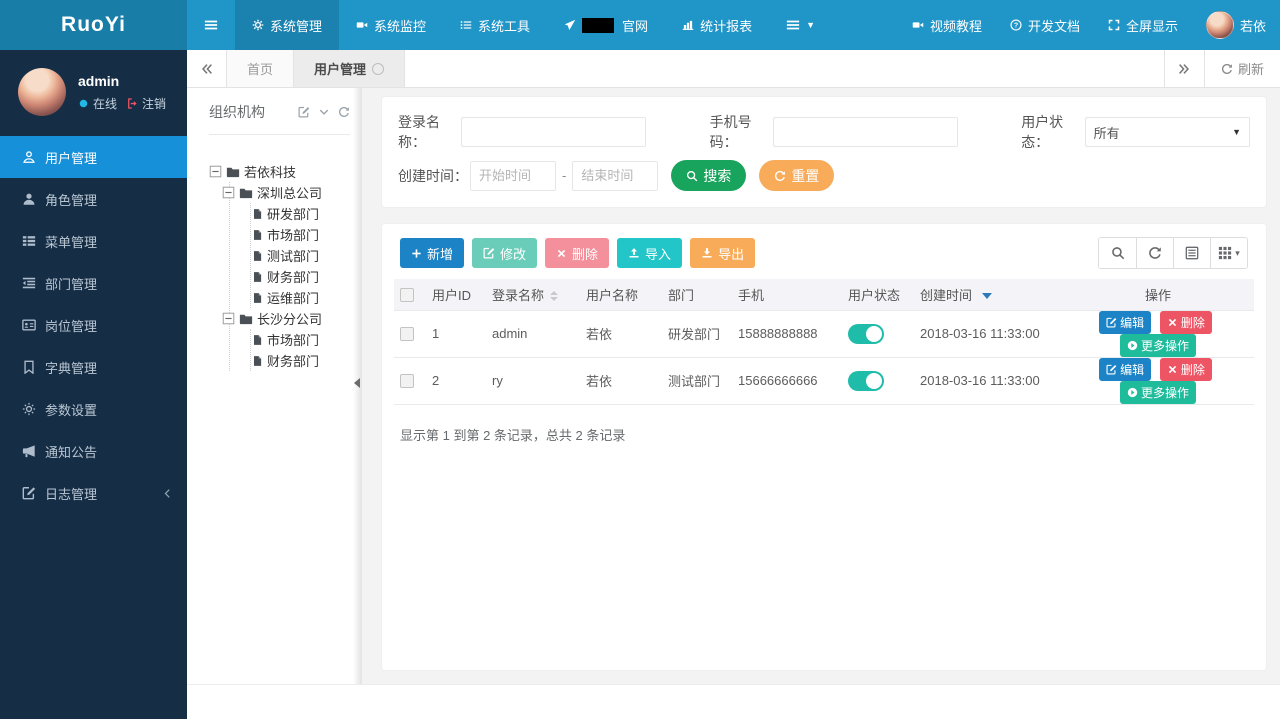 The width and height of the screenshot is (1280, 719). What do you see at coordinates (237, 112) in the screenshot?
I see `org-tree-title: 组织机构` at bounding box center [237, 112].